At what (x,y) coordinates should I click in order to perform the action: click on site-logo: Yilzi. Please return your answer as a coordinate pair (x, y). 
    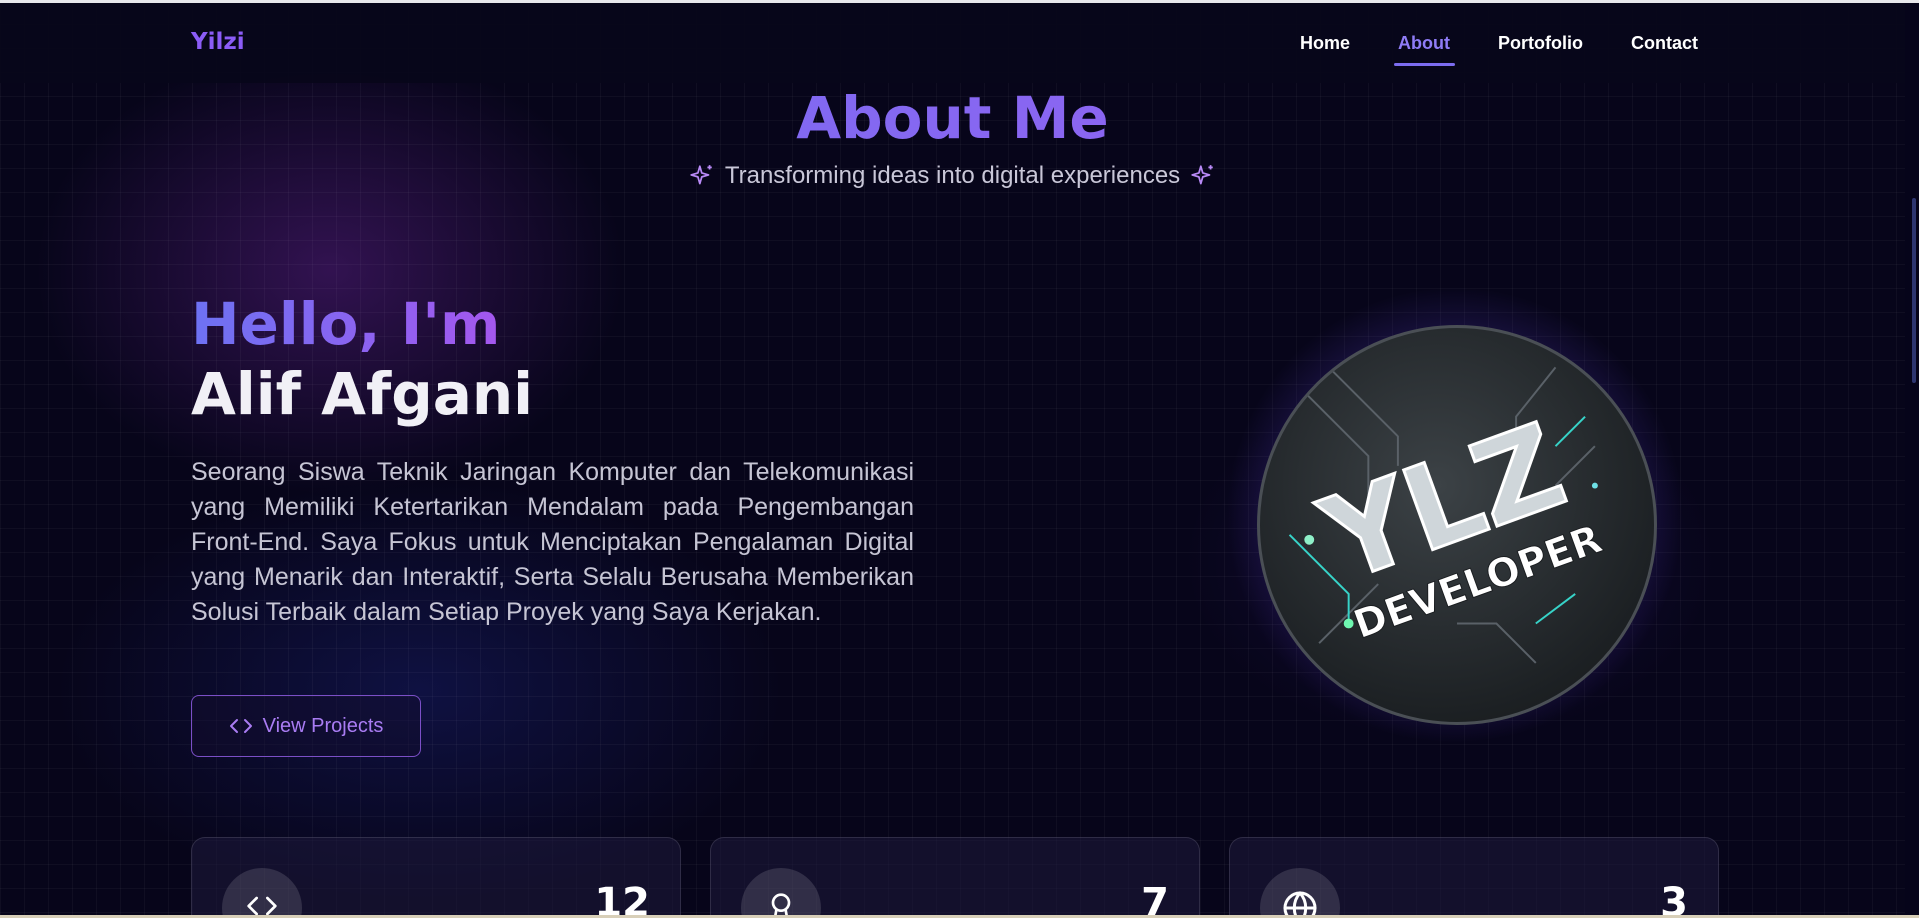
    Looking at the image, I should click on (218, 42).